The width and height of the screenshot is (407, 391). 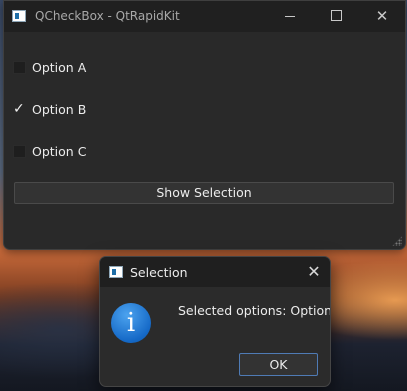 What do you see at coordinates (215, 272) in the screenshot?
I see `dialog-title-bar: Selection ✕` at bounding box center [215, 272].